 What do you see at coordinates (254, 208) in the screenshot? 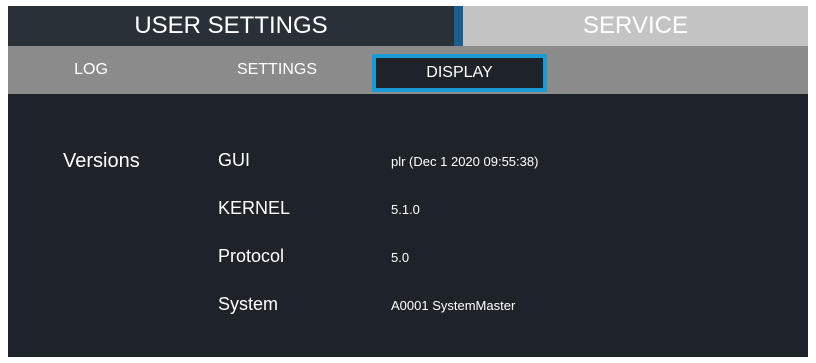
I see `version-label-kernel: KERNEL` at bounding box center [254, 208].